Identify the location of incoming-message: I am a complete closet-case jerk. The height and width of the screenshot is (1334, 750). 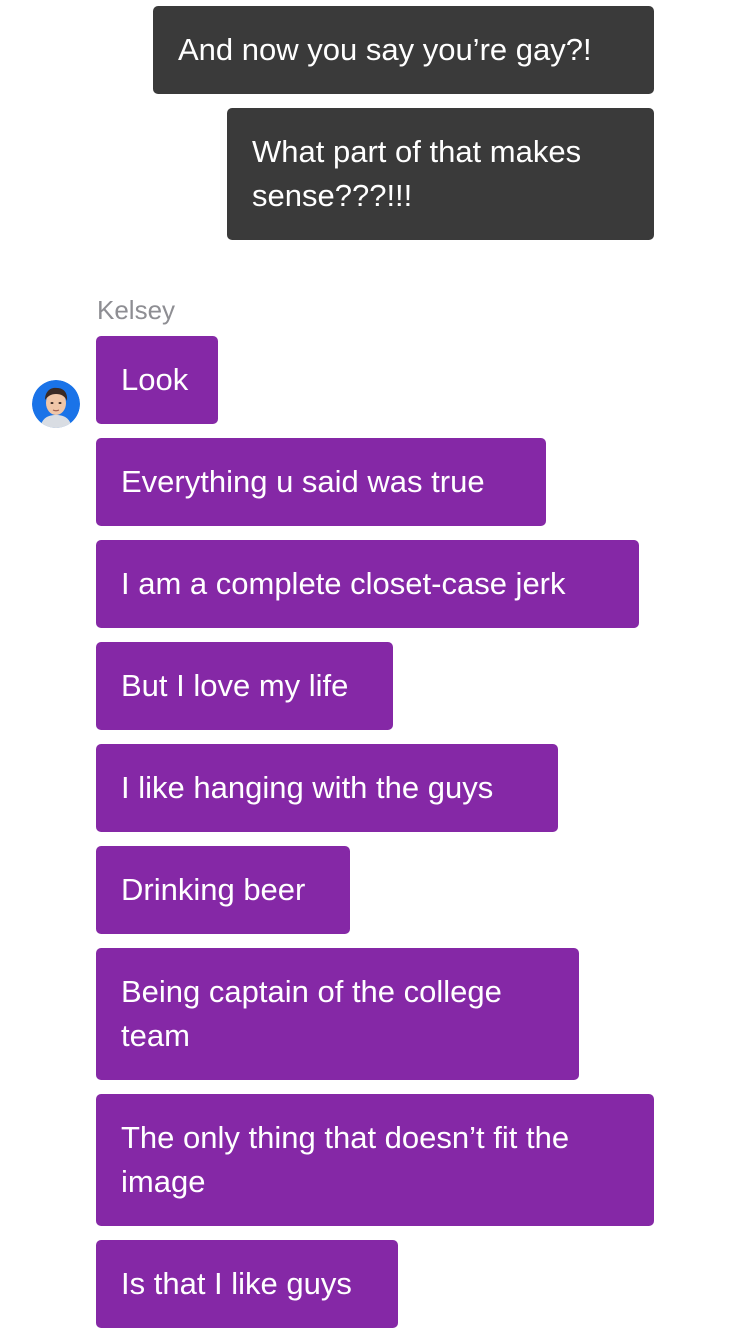
(367, 584).